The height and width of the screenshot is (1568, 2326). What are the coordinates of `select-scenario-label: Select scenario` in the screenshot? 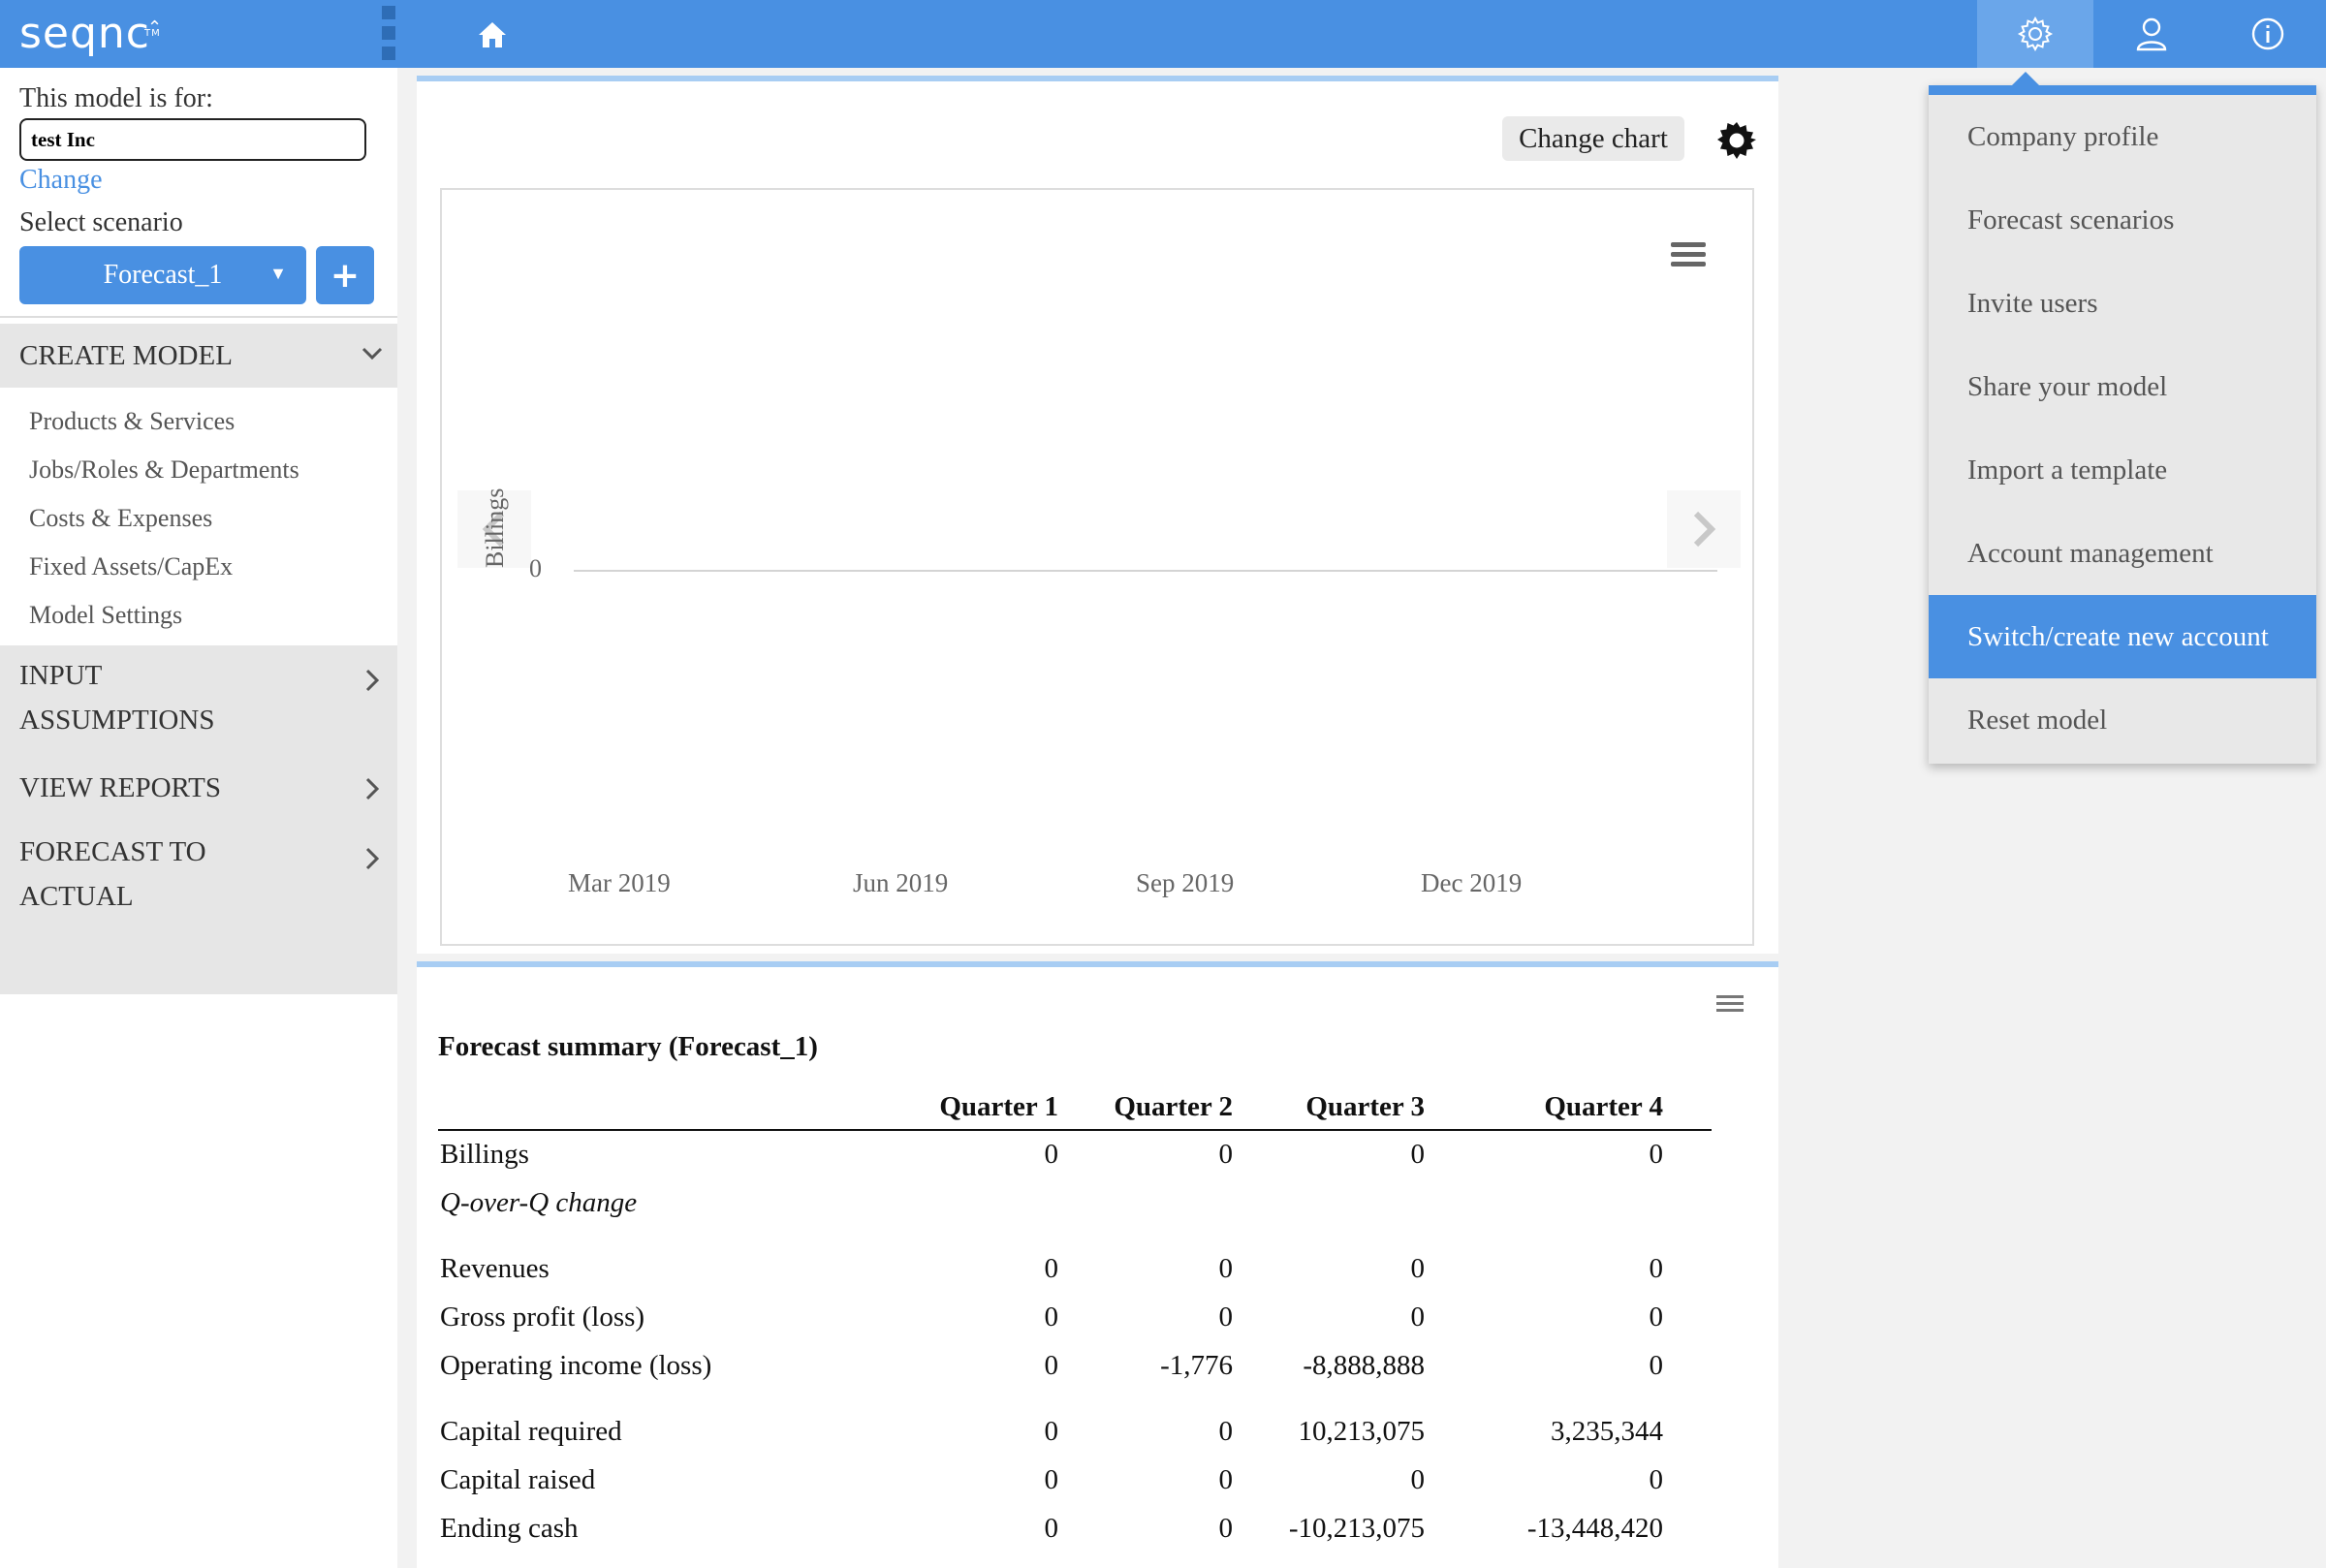 It's located at (101, 222).